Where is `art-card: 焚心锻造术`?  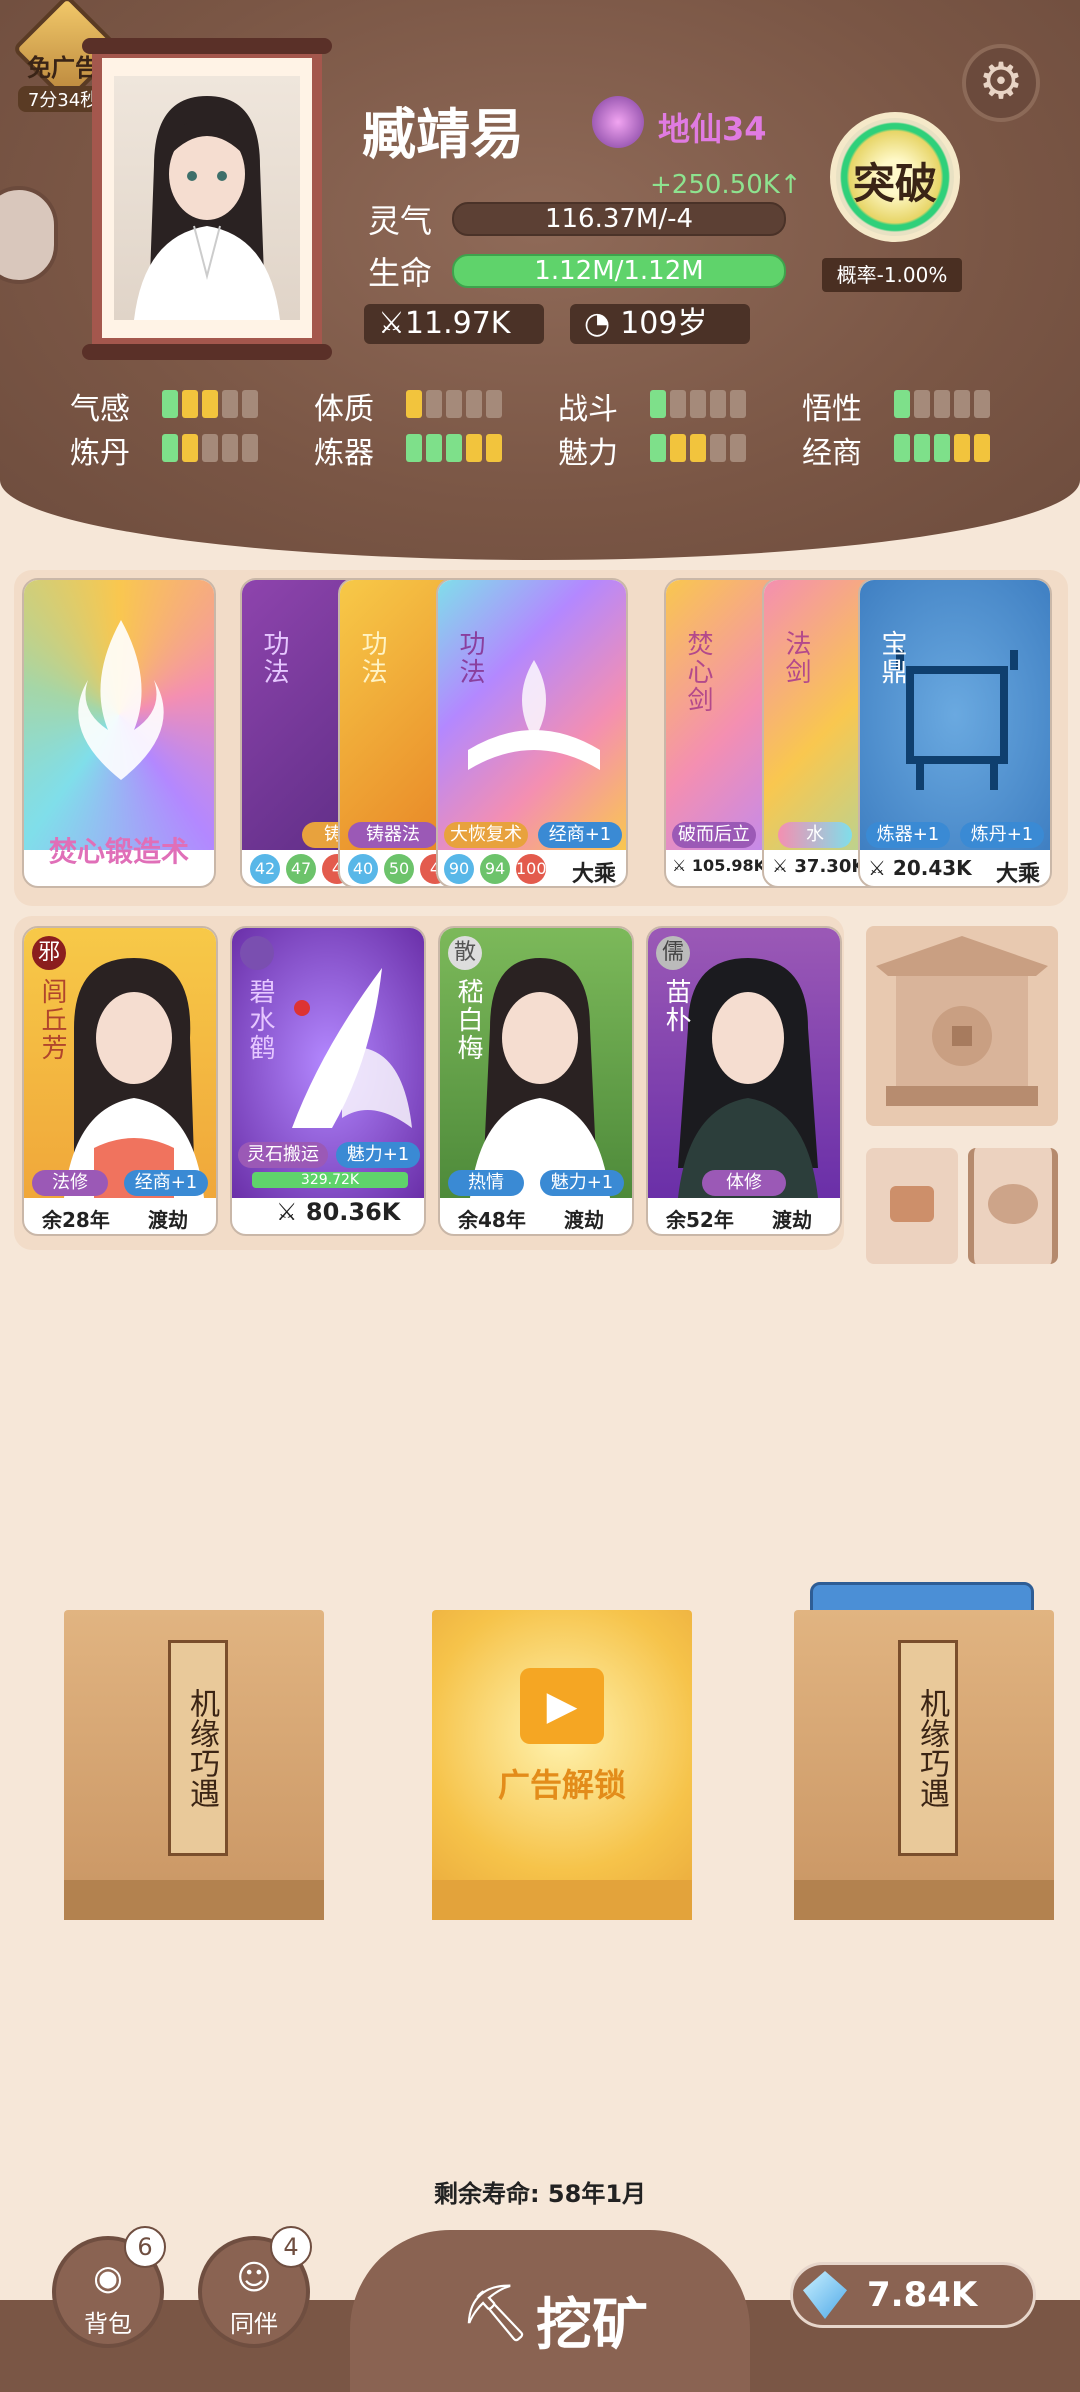 art-card: 焚心锻造术 is located at coordinates (119, 733).